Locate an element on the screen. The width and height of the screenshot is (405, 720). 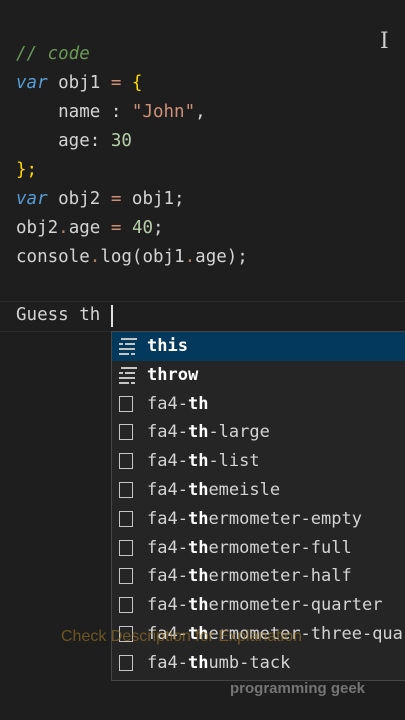
suggestion-item: fa4-thermometer-full is located at coordinates (258, 548).